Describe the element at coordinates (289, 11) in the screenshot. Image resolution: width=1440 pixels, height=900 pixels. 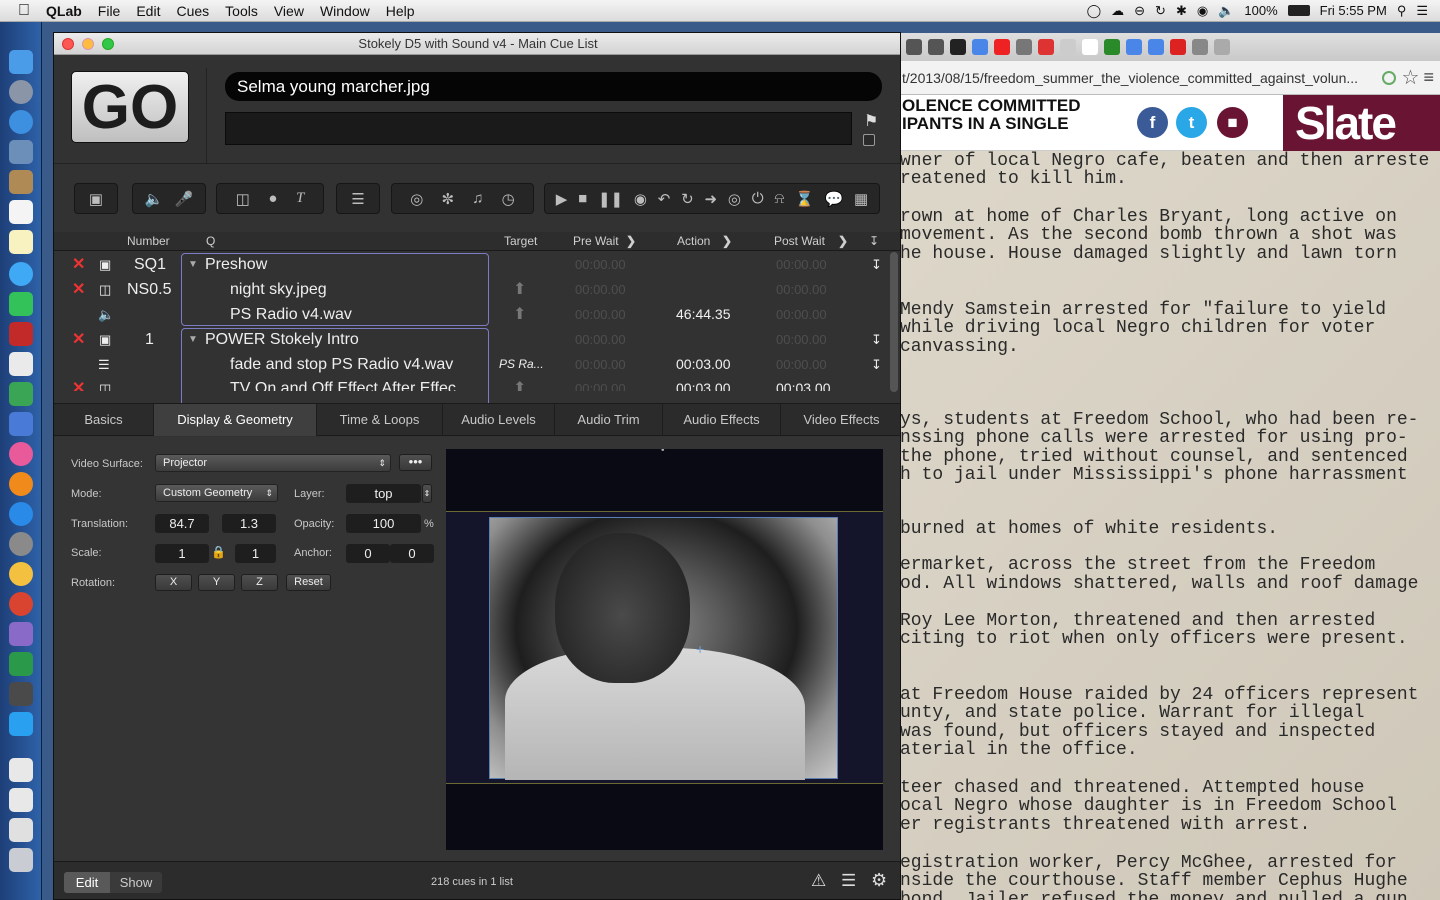
I see `menu-view: View` at that location.